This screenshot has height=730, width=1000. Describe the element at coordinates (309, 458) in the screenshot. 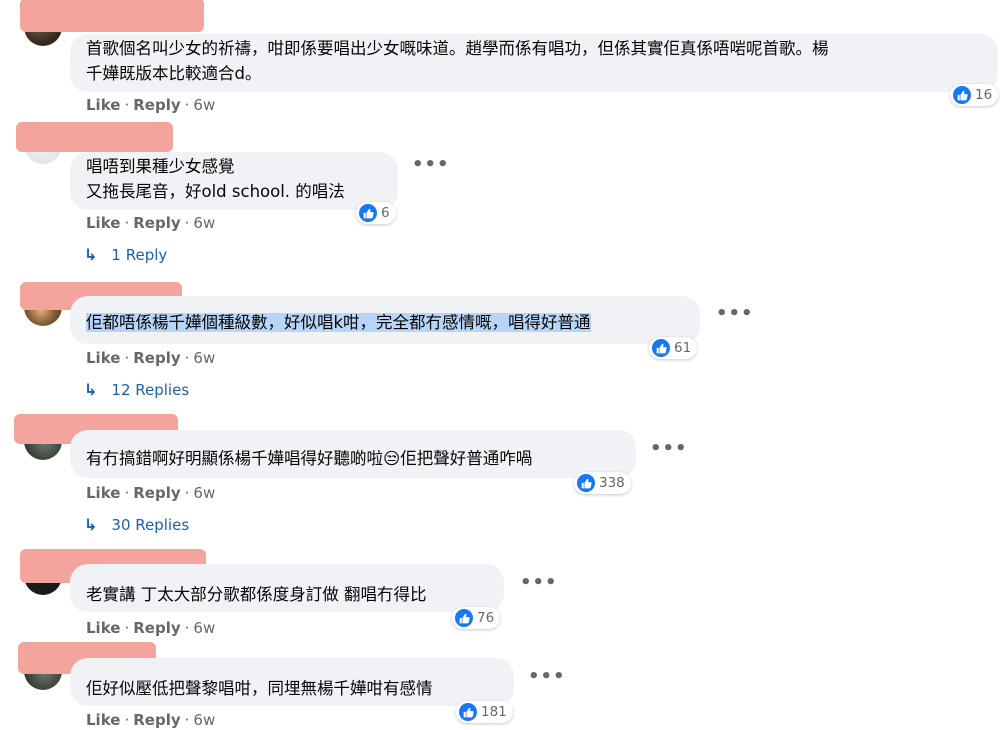

I see `comment-text: 有冇搞錯啊好明顯係楊千嬅唱得好聽啲啦😒佢把聲好普通咋喎` at that location.